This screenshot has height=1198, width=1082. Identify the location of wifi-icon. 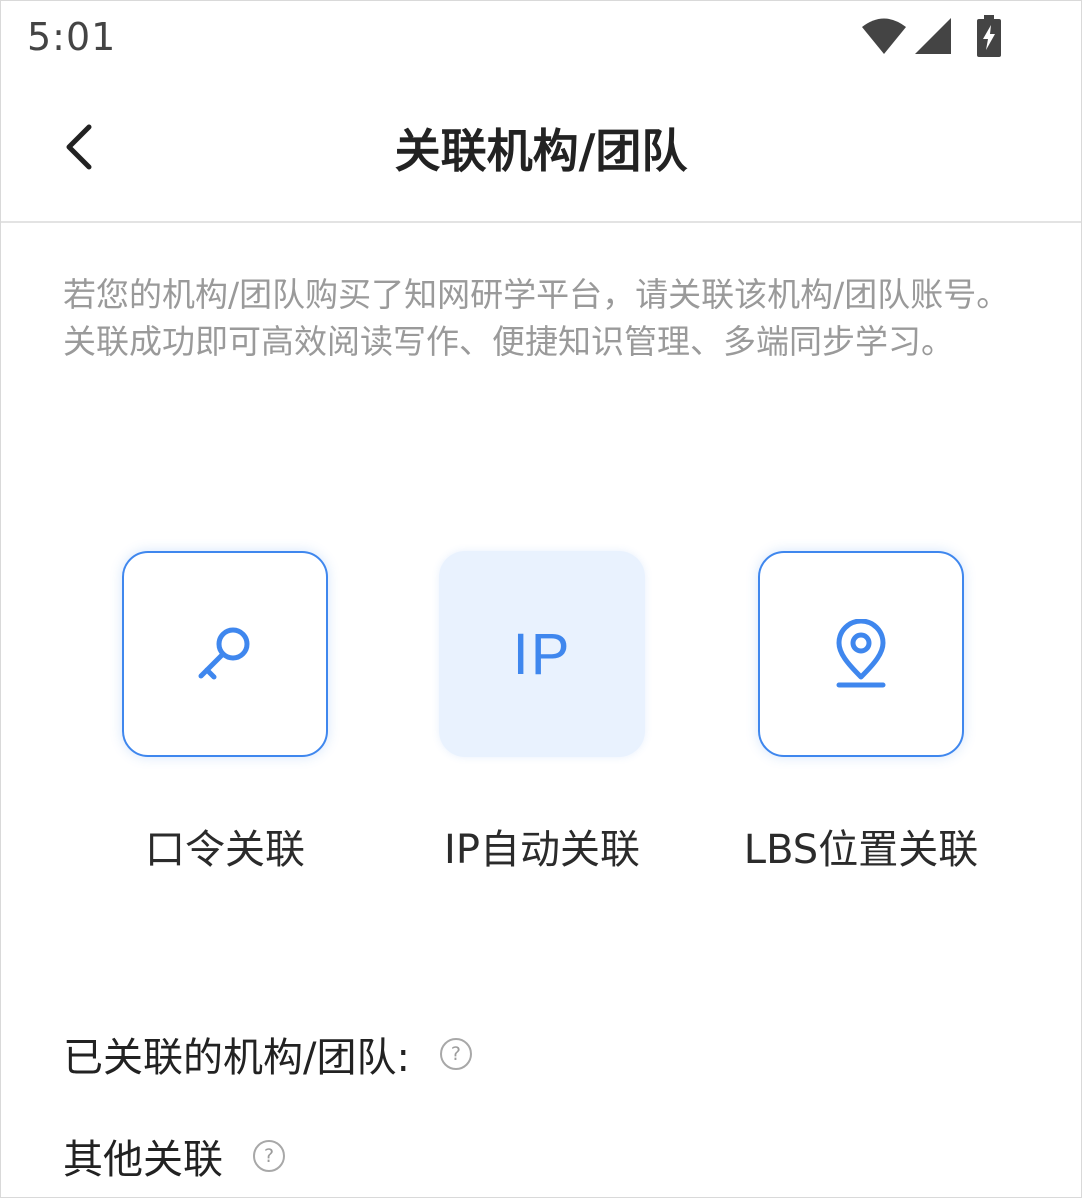
(884, 38).